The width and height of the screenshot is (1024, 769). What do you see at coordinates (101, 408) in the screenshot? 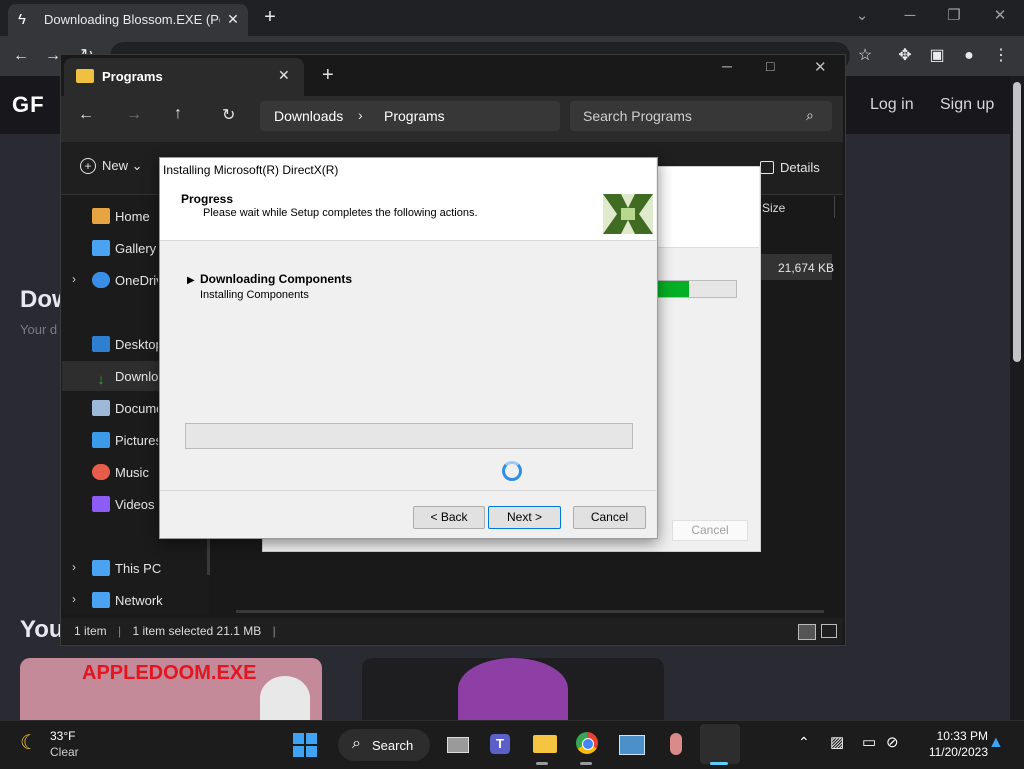
I see `document-icon` at bounding box center [101, 408].